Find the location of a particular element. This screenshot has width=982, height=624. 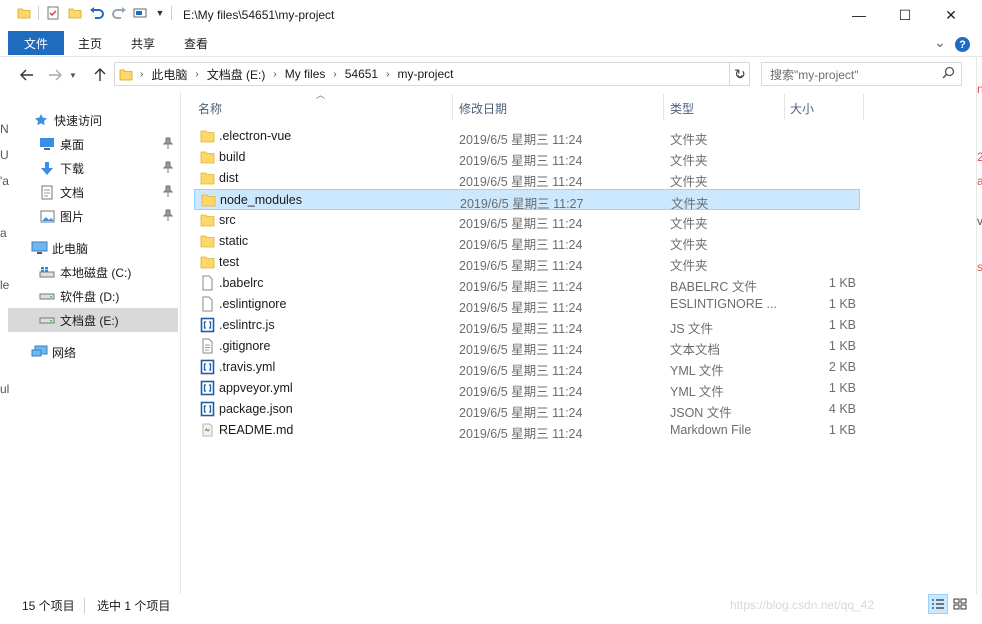

file-row: dist 2019/6/5 星期三 11:24 文件夹 is located at coordinates (527, 178).